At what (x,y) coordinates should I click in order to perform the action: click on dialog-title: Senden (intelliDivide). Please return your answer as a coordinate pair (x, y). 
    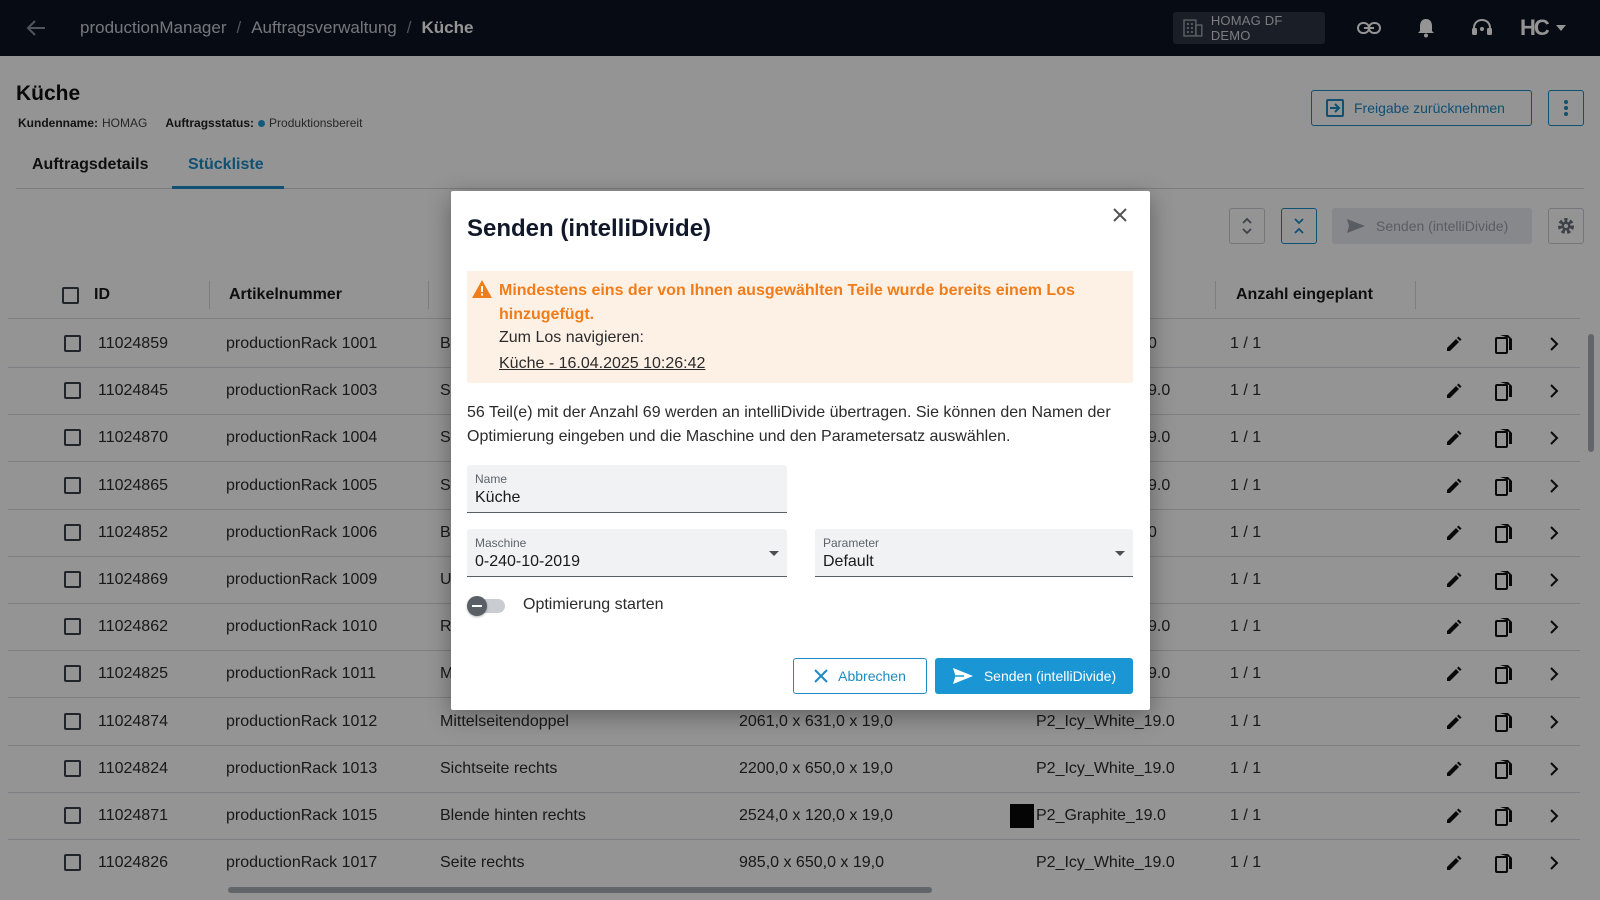
    Looking at the image, I should click on (589, 228).